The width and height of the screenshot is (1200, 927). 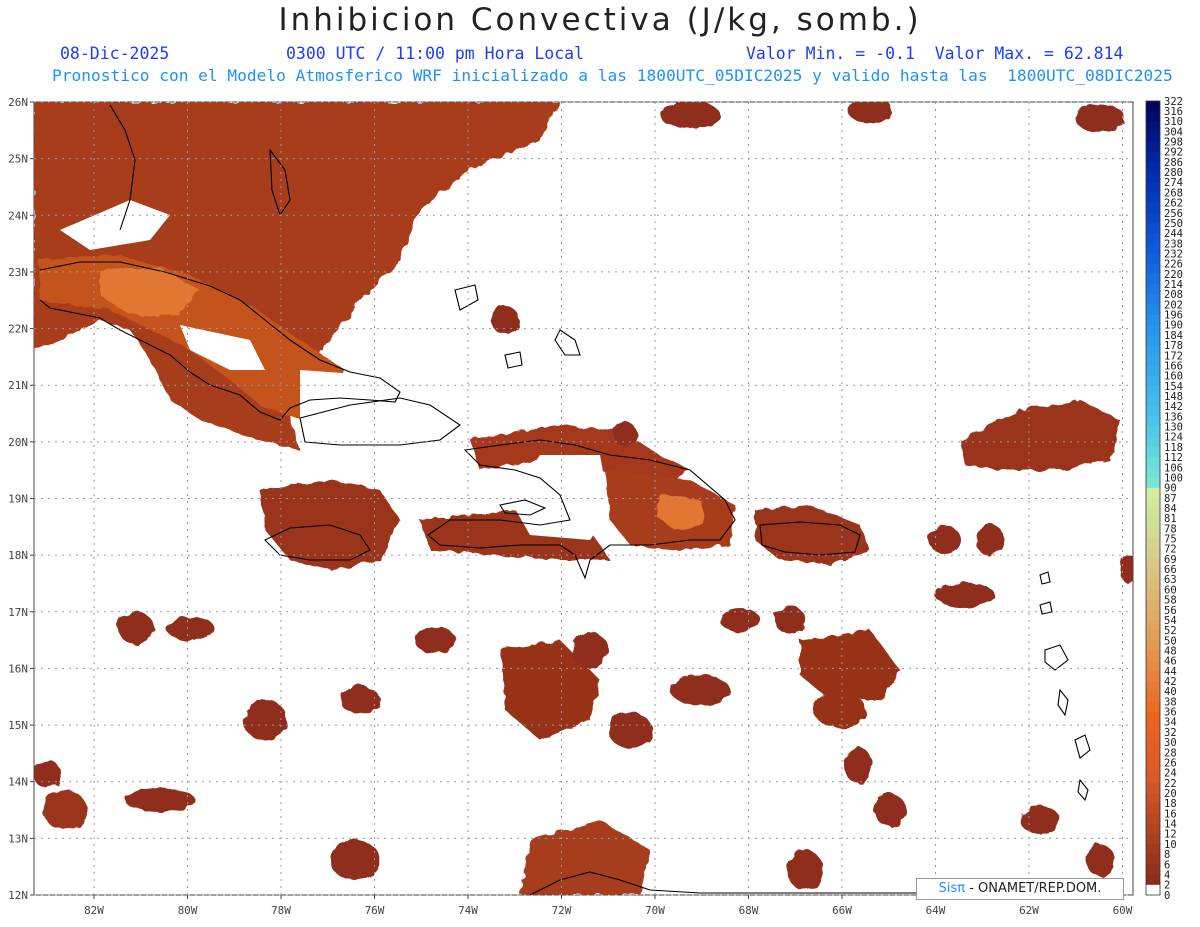 I want to click on lat-label: 20N, so click(x=18, y=442).